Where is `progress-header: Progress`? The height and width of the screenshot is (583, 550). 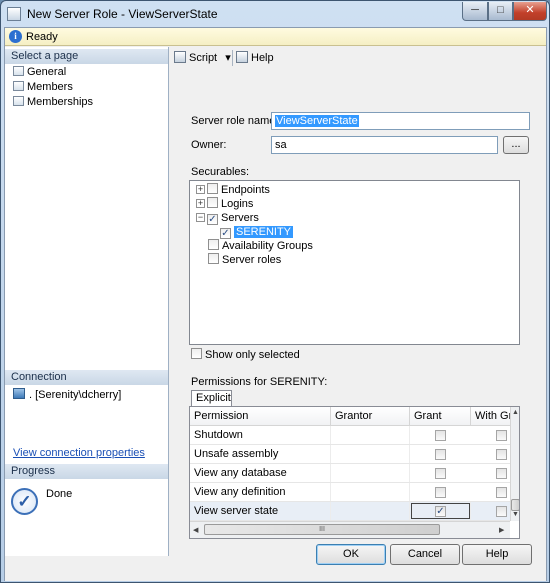
progress-header: Progress is located at coordinates (86, 471).